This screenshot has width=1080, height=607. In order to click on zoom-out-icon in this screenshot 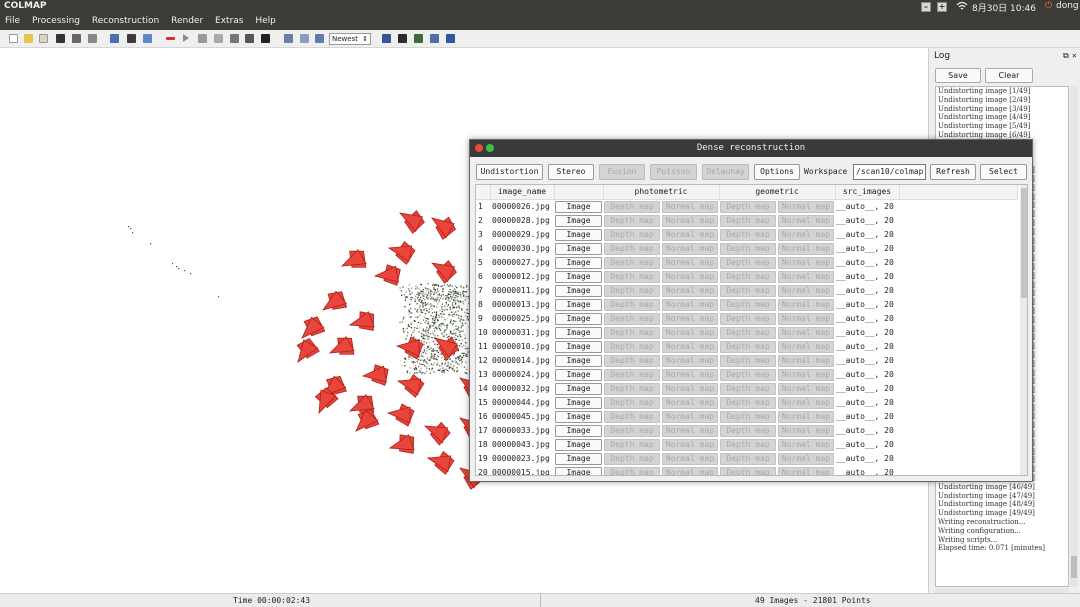, I will do `click(304, 38)`.